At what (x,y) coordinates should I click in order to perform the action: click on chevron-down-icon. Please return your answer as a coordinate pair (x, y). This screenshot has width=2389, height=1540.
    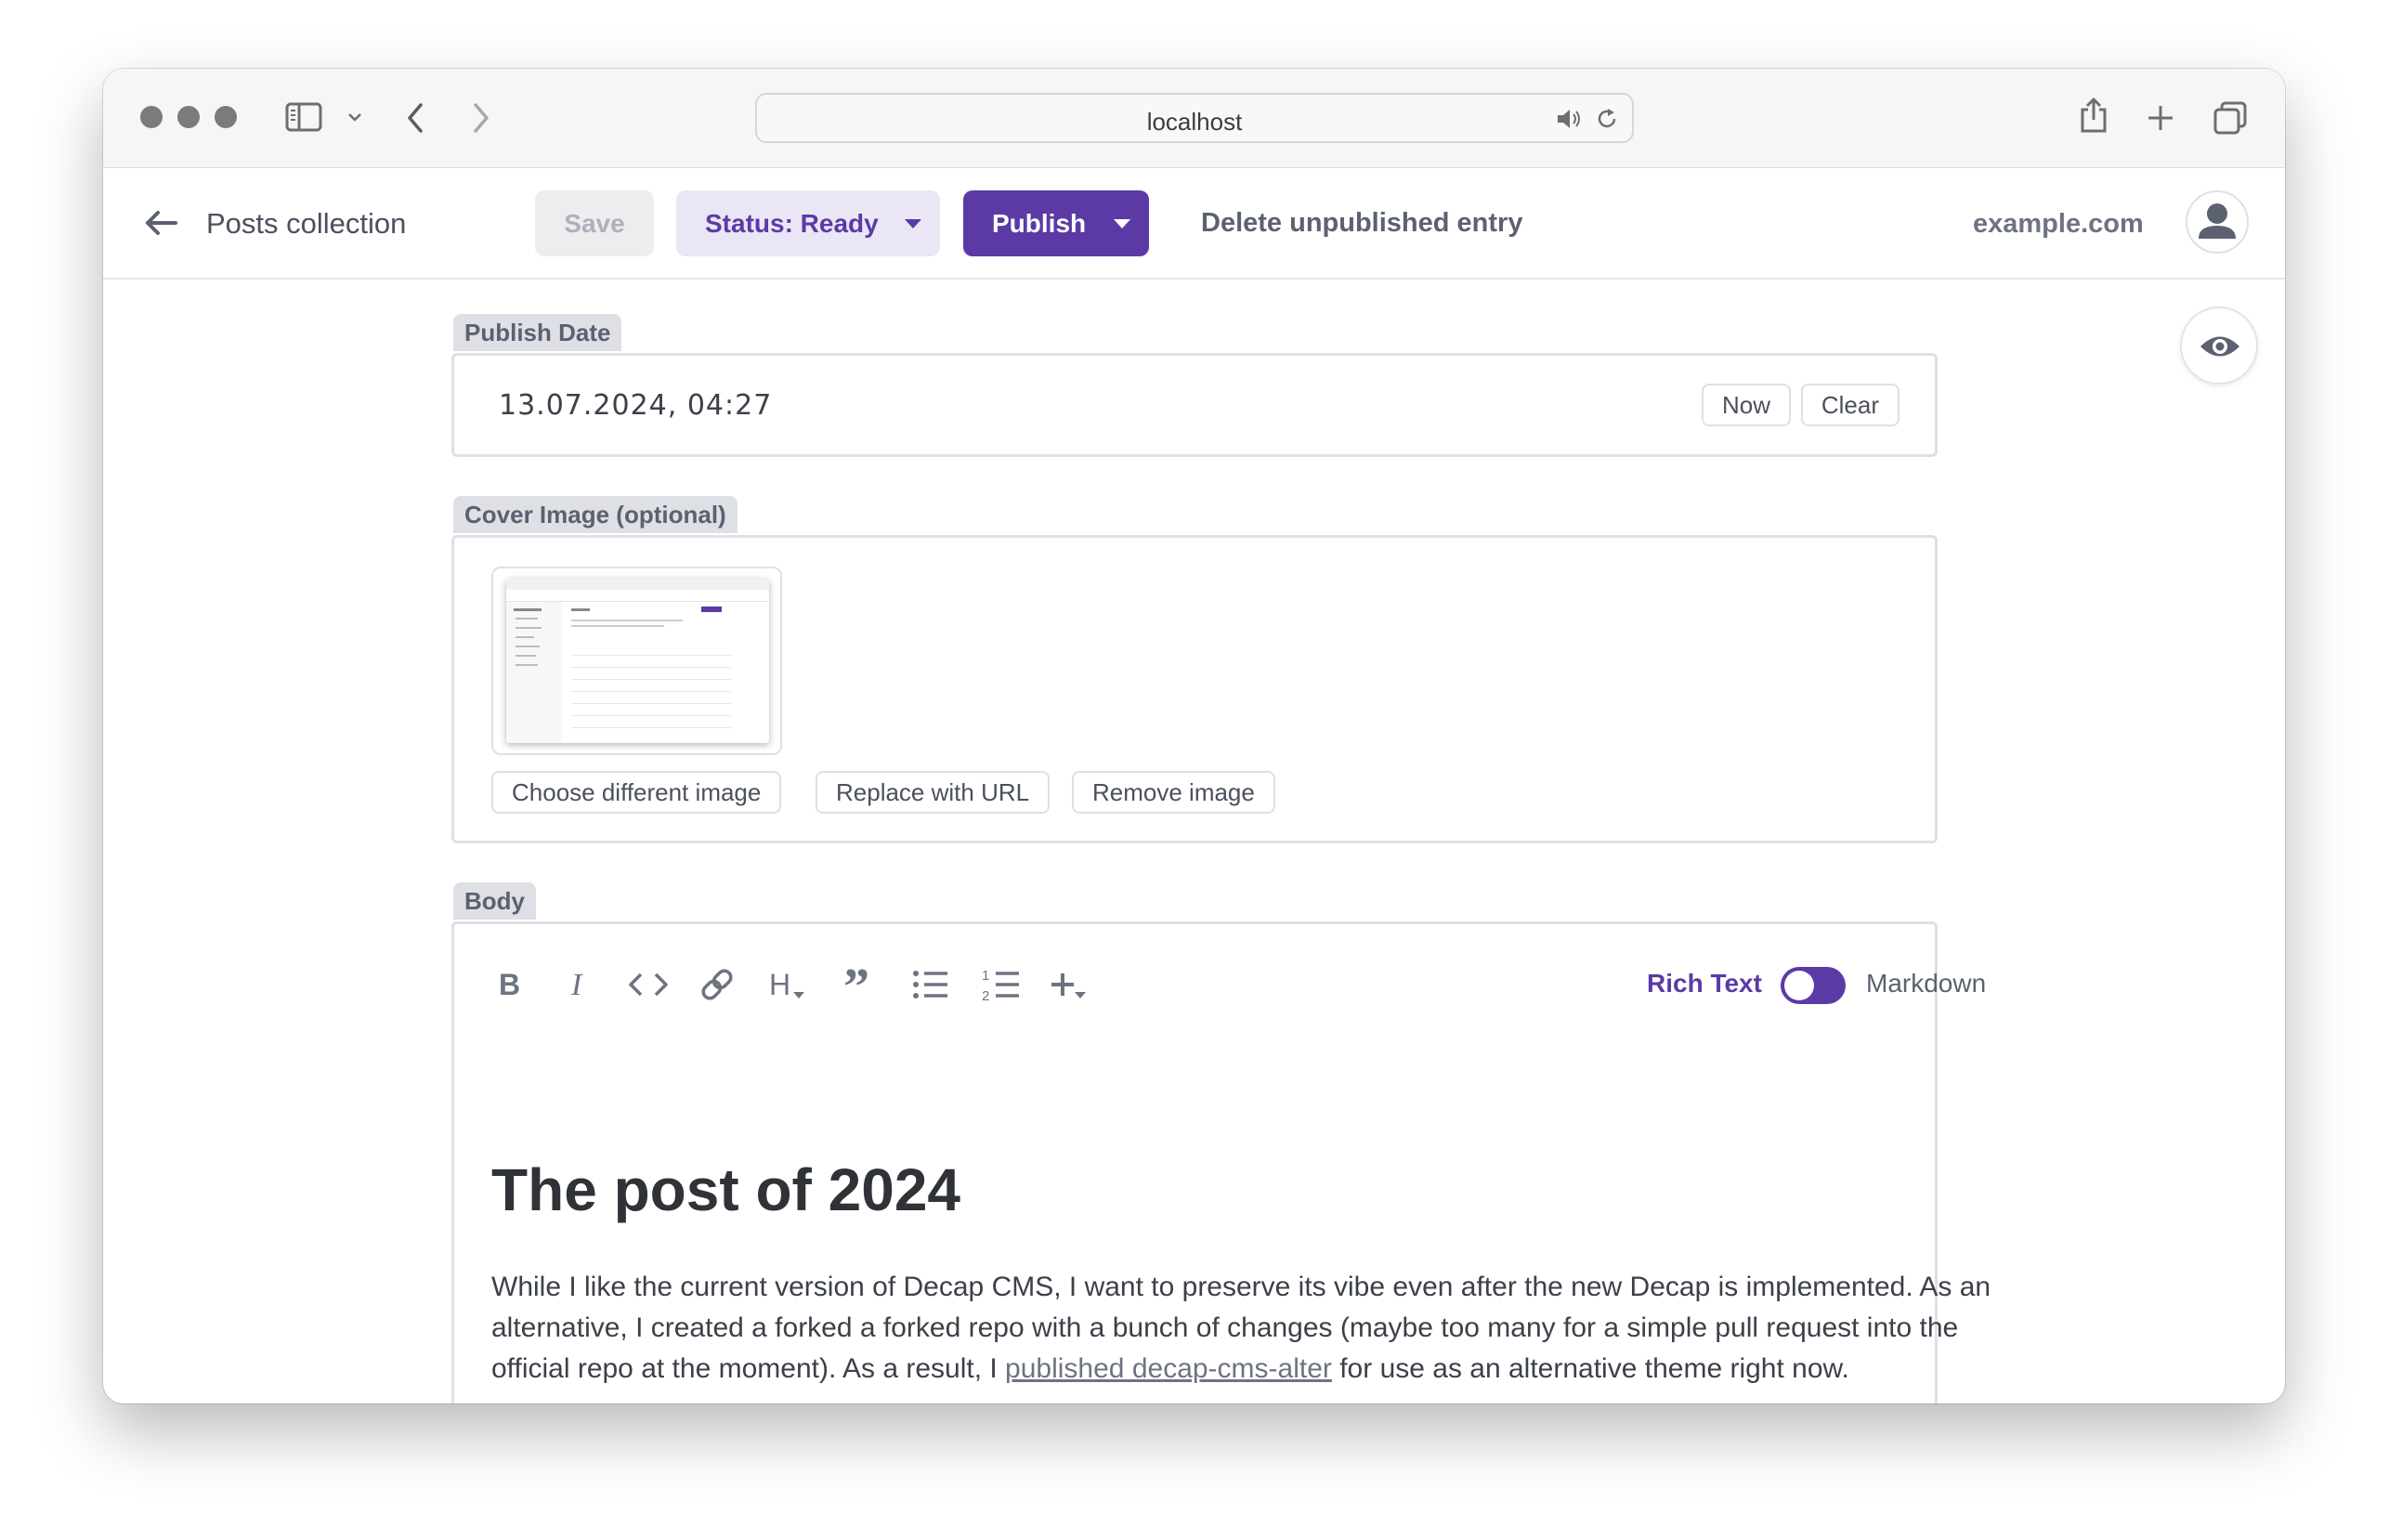
    Looking at the image, I should click on (354, 117).